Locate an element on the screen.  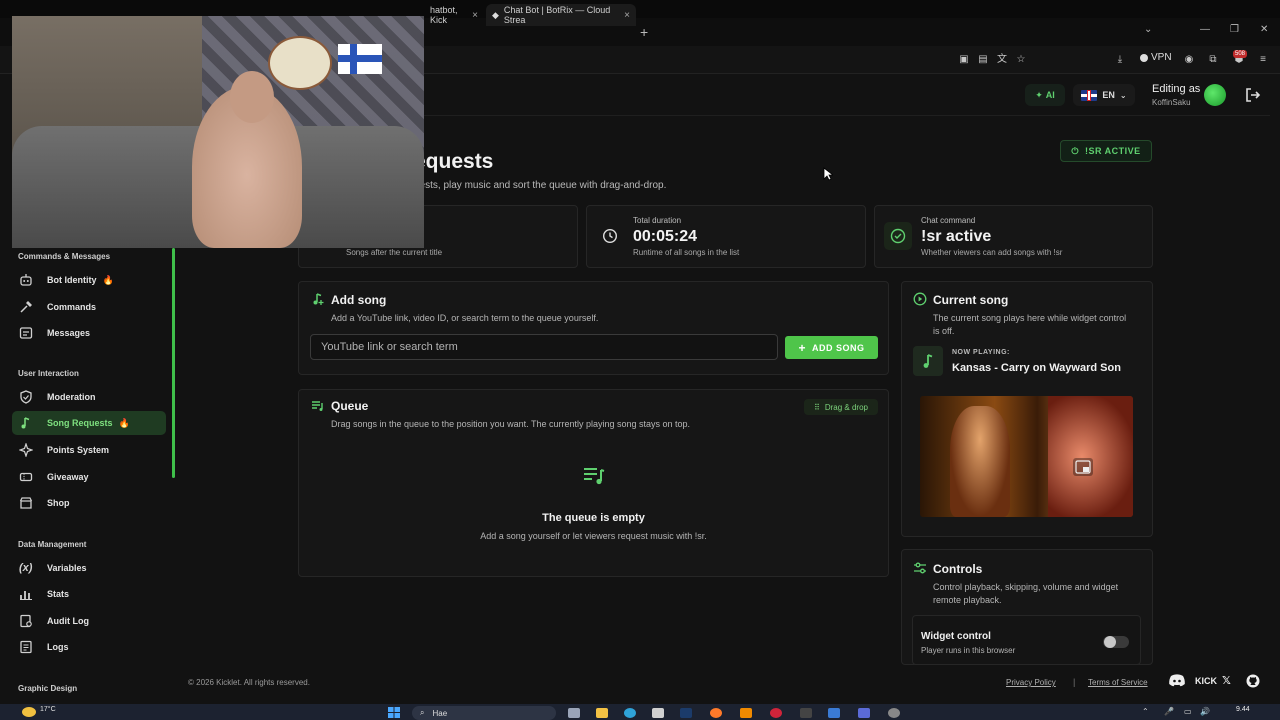
browser-tab-botrix: ◆ Chat Bot | BotRix — Cloud Strea × is located at coordinates (561, 15).